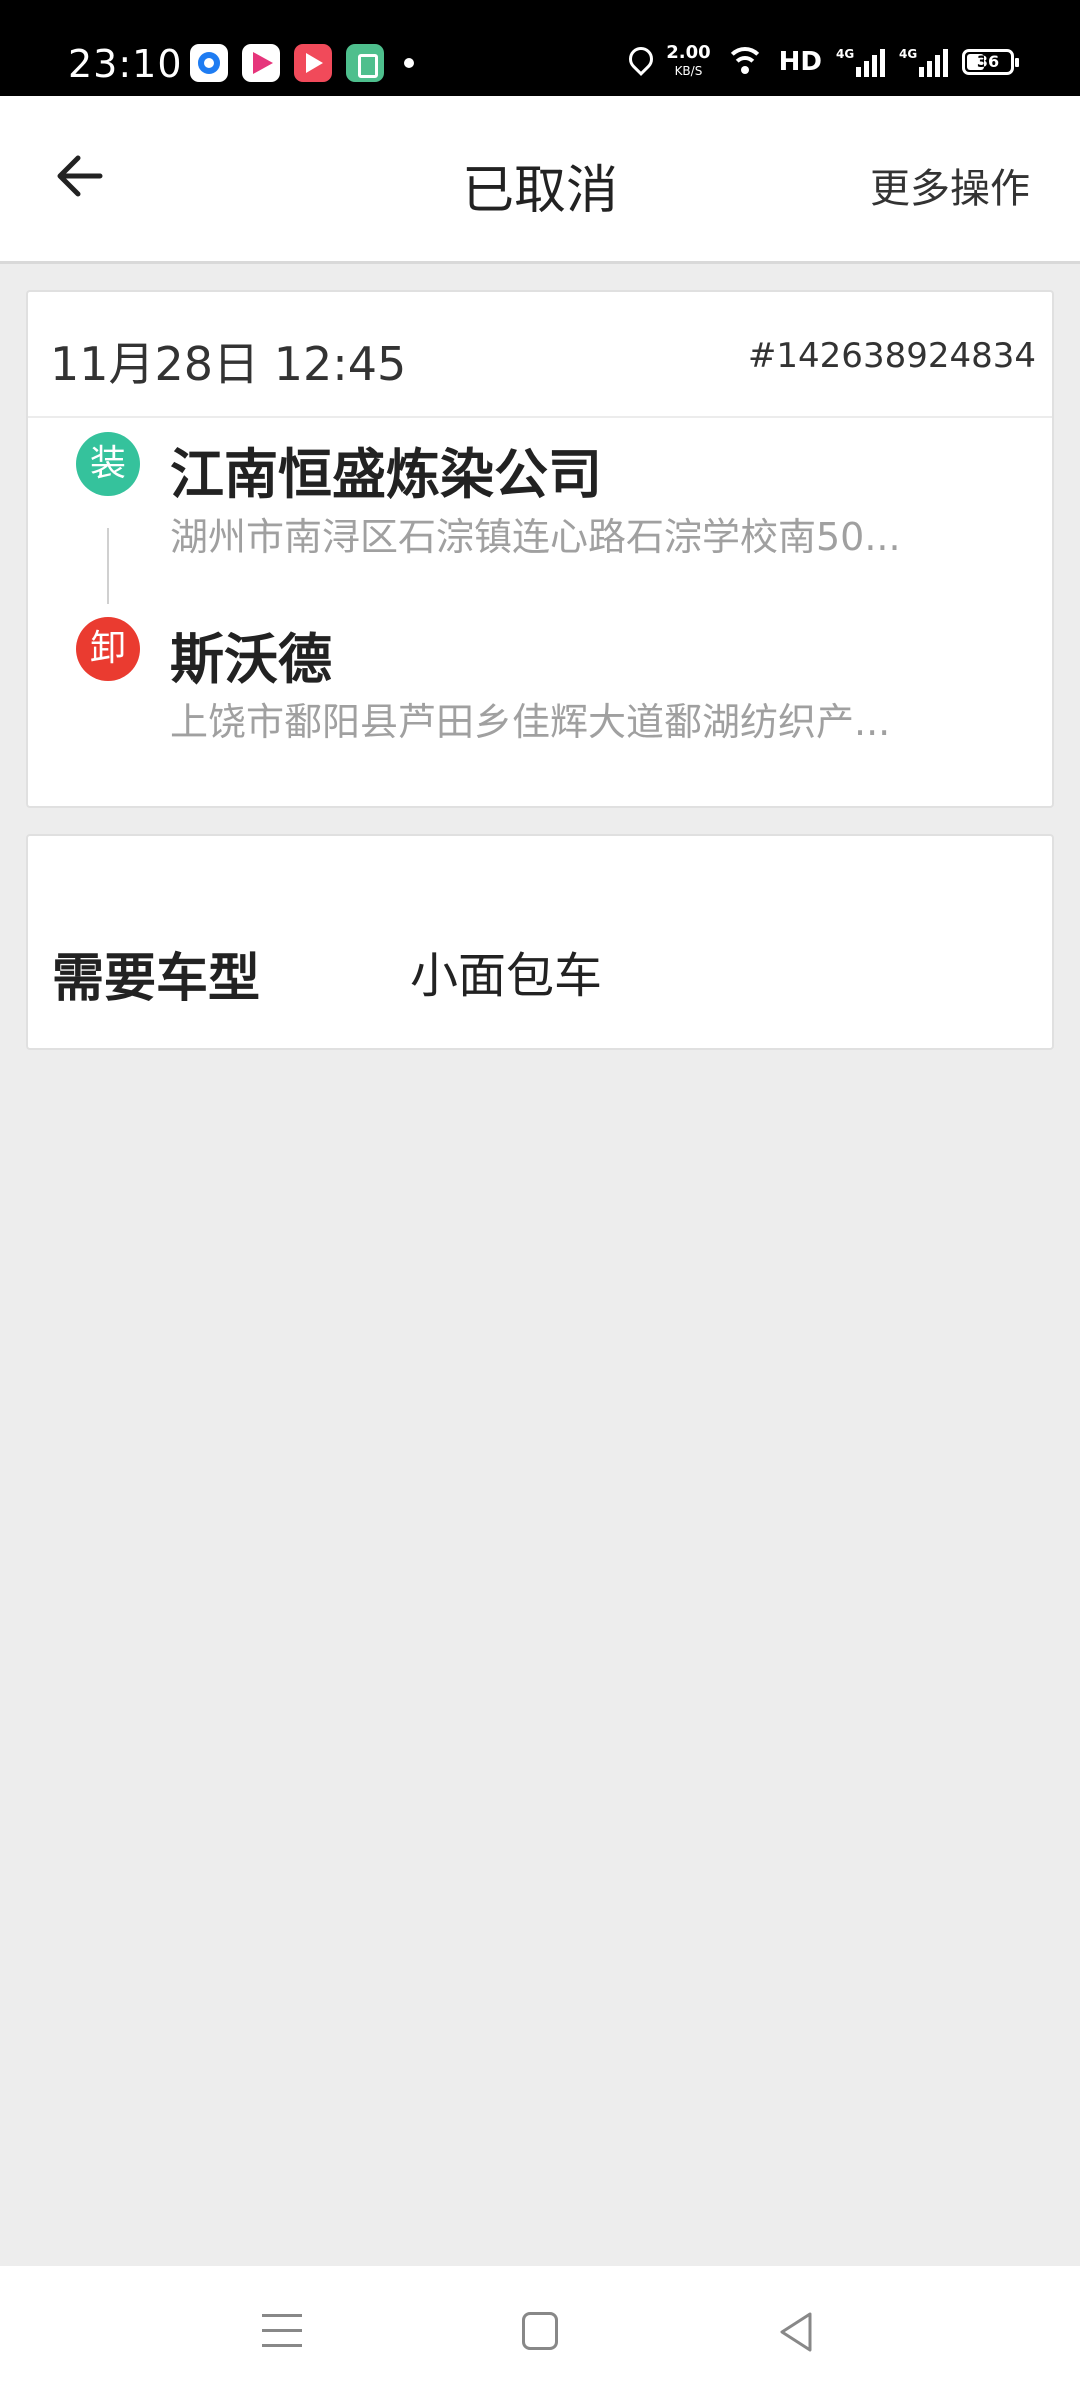  Describe the element at coordinates (540, 180) in the screenshot. I see `app-header: 已取消 更多操作` at that location.